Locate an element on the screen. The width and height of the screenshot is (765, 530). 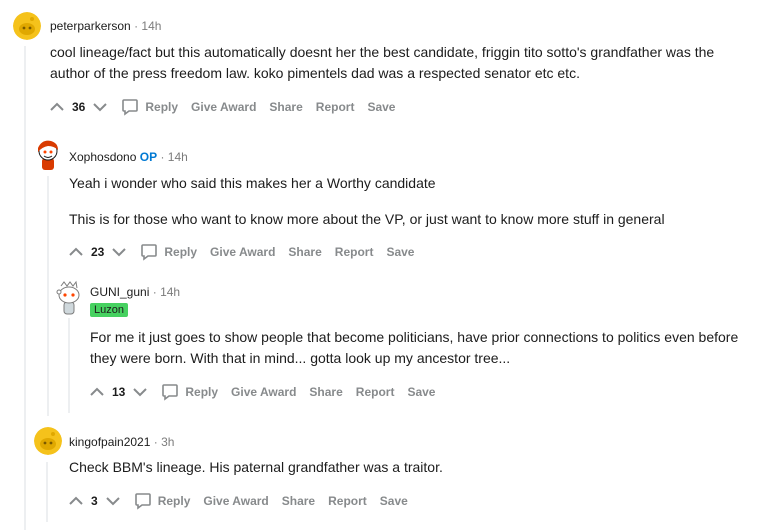
vote-score: 3 is located at coordinates (94, 501).